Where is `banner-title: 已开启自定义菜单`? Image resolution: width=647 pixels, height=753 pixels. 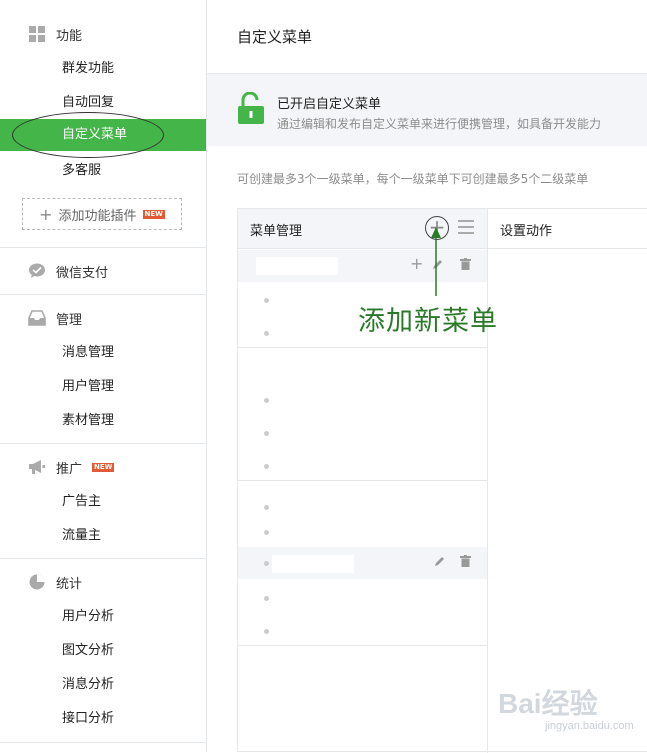
banner-title: 已开启自定义菜单 is located at coordinates (329, 104).